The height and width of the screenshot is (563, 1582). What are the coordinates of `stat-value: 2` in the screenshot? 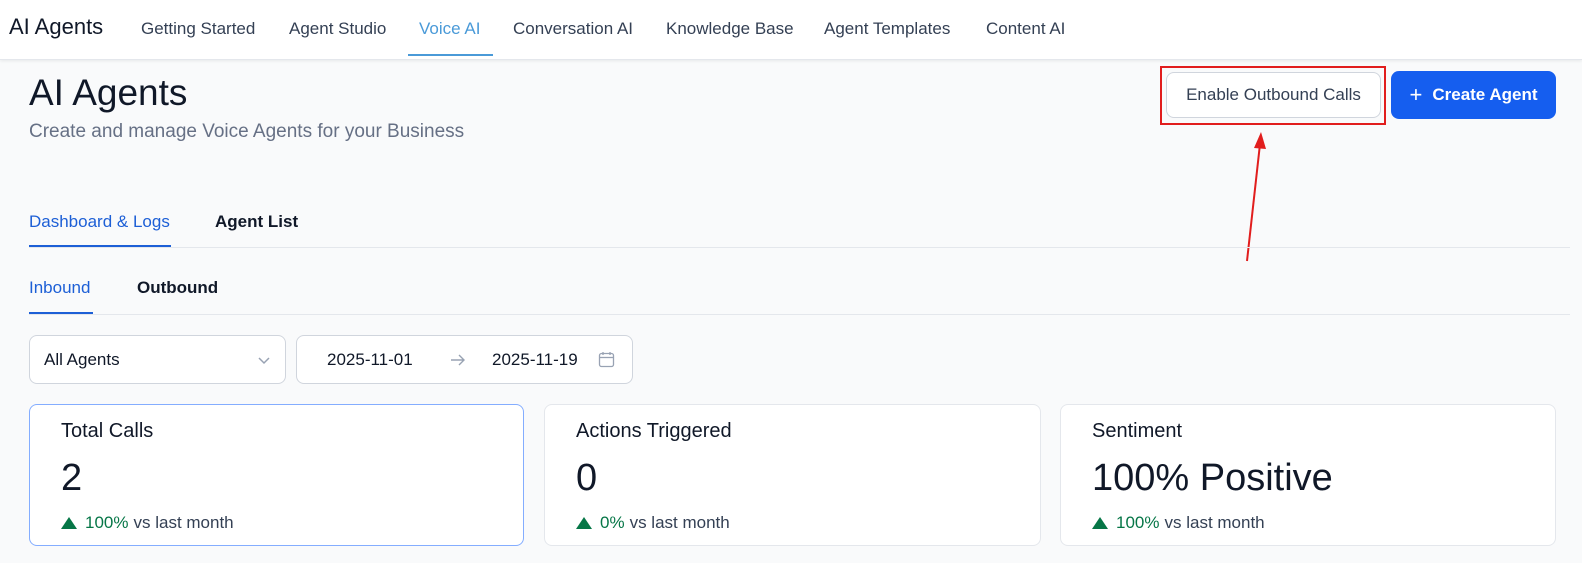 It's located at (72, 478).